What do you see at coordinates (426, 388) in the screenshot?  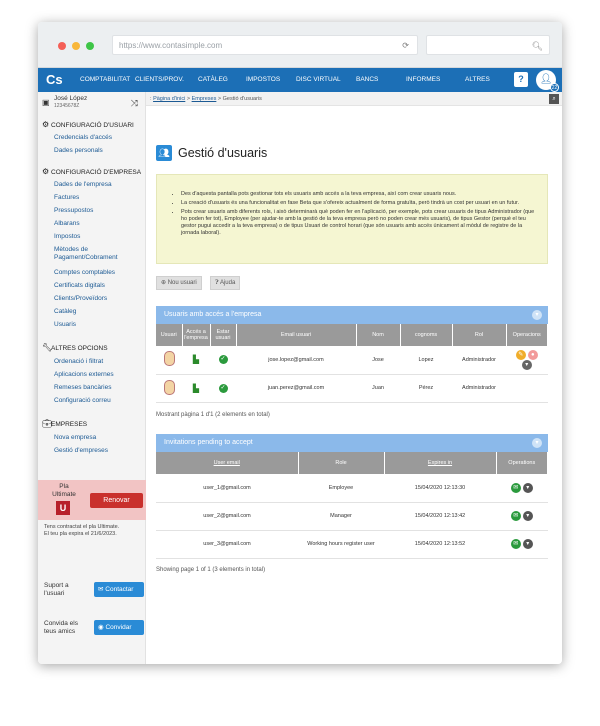 I see `cell-surname: Pérez` at bounding box center [426, 388].